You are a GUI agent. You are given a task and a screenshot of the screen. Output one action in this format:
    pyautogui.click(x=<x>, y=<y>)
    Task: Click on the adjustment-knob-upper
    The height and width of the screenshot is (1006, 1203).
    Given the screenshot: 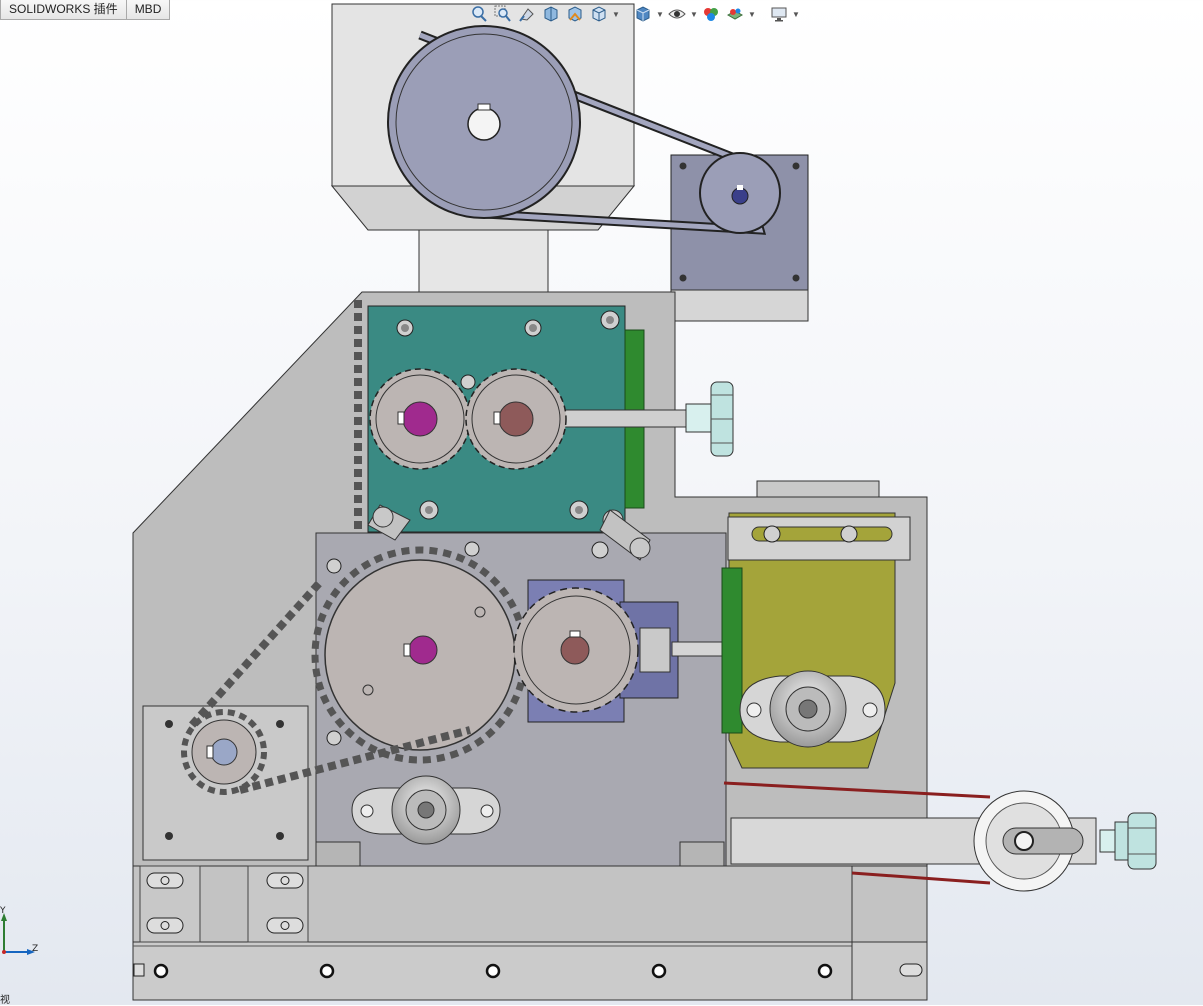 What is the action you would take?
    pyautogui.click(x=709, y=419)
    